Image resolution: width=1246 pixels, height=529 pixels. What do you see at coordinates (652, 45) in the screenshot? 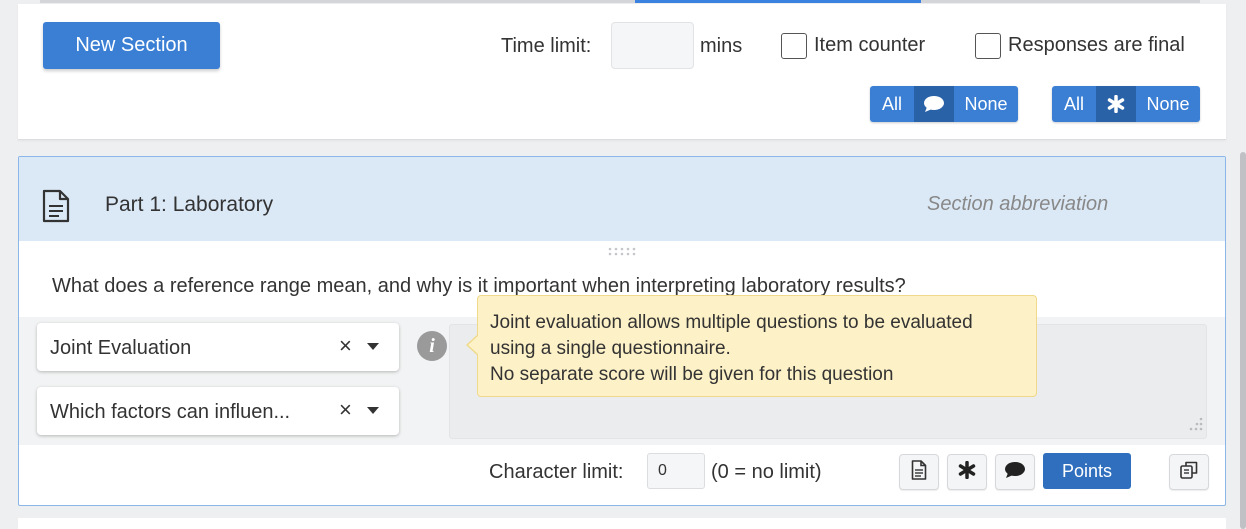
I see `time-limit-input` at bounding box center [652, 45].